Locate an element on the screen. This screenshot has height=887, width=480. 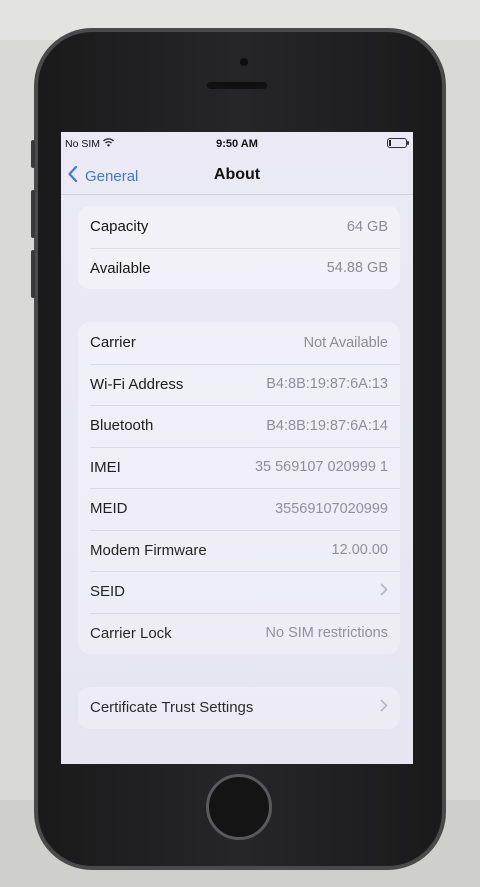
page-title: About is located at coordinates (237, 174).